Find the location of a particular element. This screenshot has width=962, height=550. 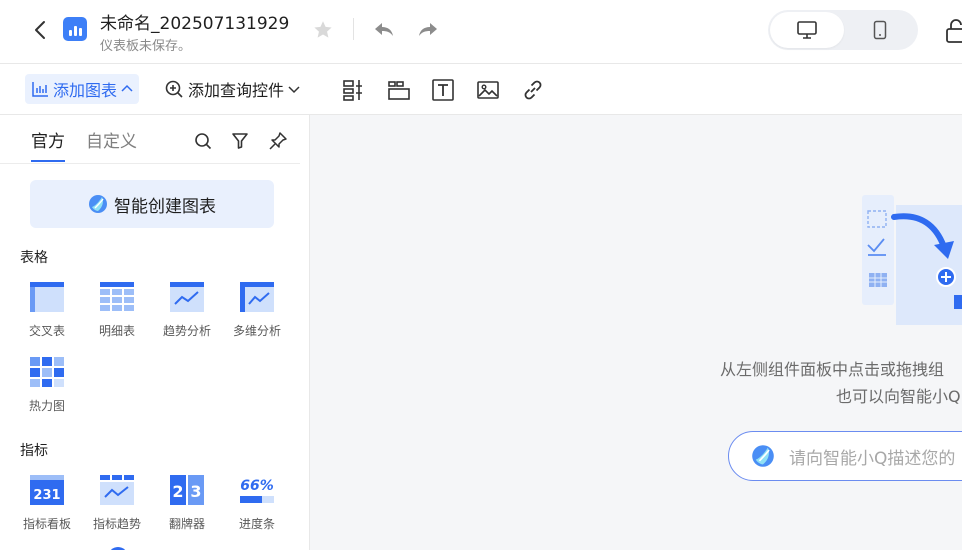

redo-icon is located at coordinates (428, 30).